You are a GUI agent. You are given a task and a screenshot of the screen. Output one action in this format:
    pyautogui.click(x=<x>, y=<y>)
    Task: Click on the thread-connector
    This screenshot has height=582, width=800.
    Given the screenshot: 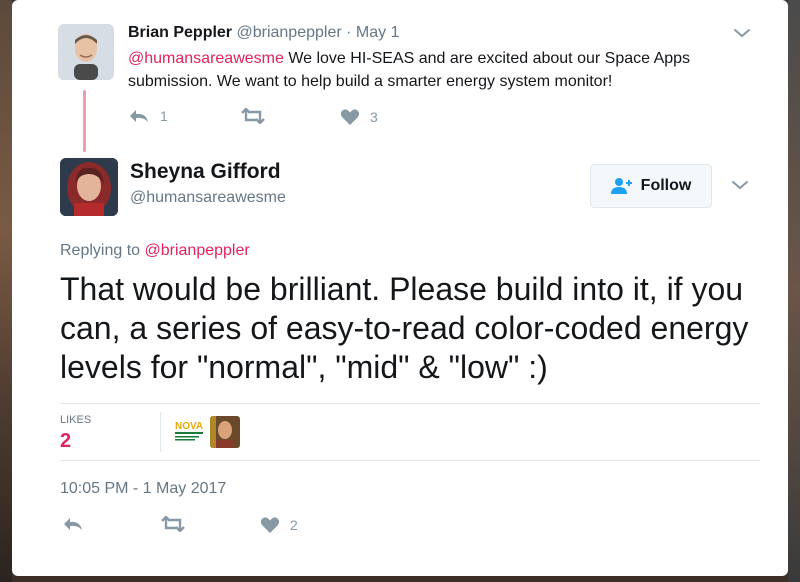 What is the action you would take?
    pyautogui.click(x=84, y=121)
    